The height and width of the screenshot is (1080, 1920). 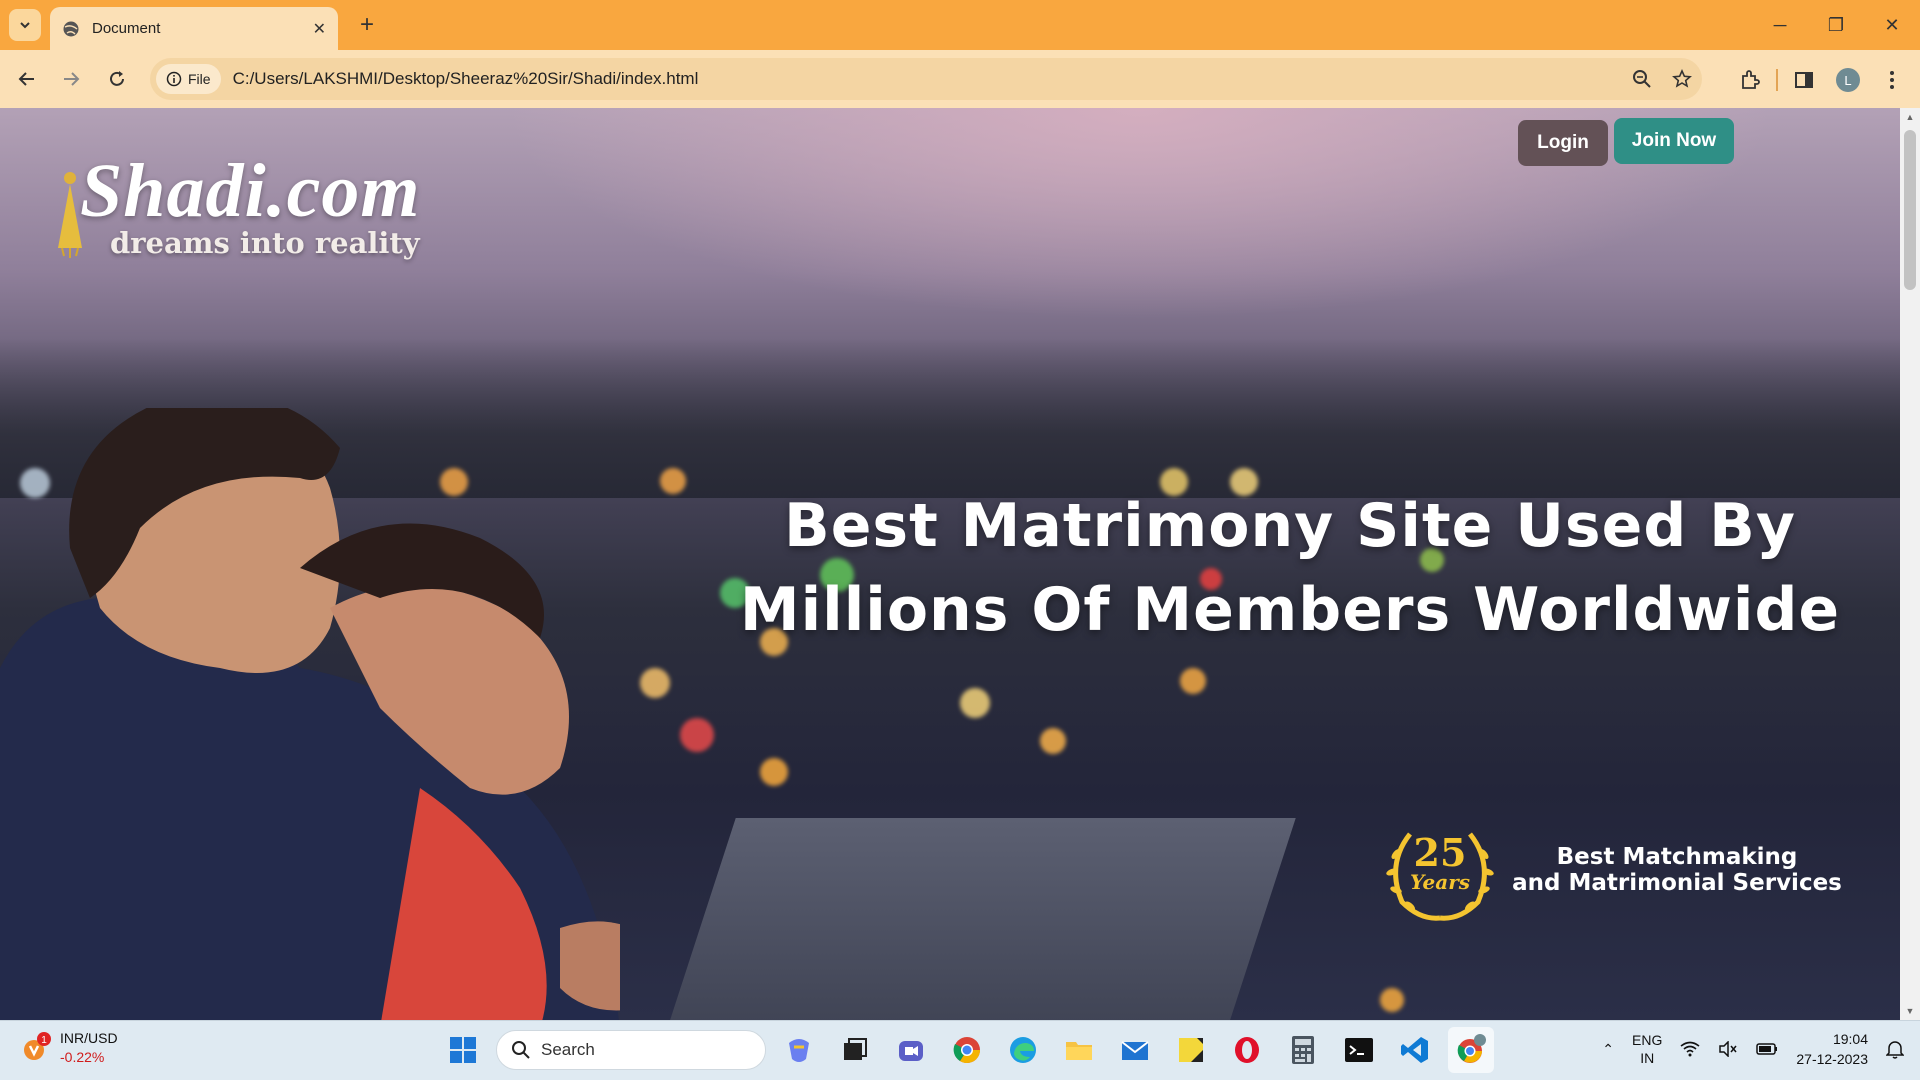 I want to click on ticker-change: -0.22%, so click(x=82, y=1057).